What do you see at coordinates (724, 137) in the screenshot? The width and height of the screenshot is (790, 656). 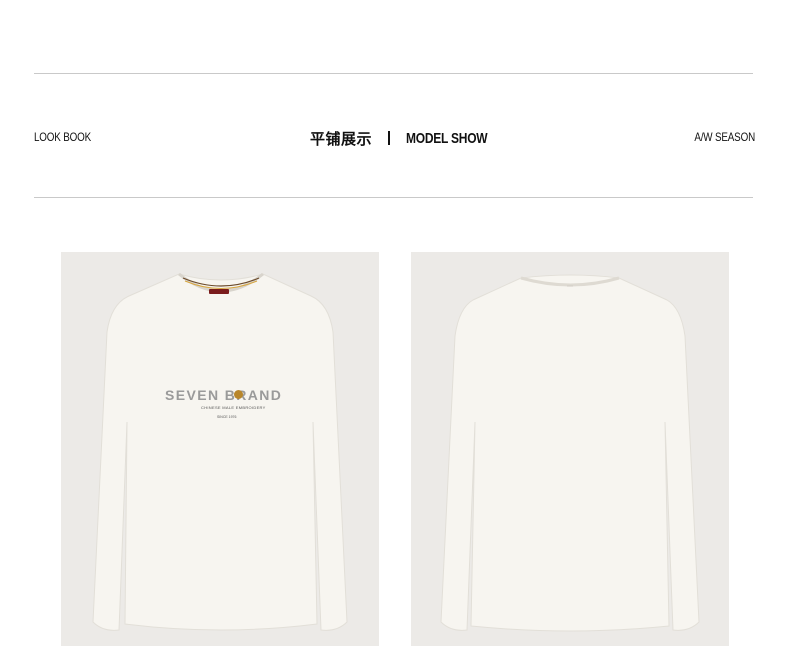 I see `season-label: A/W SEASON` at bounding box center [724, 137].